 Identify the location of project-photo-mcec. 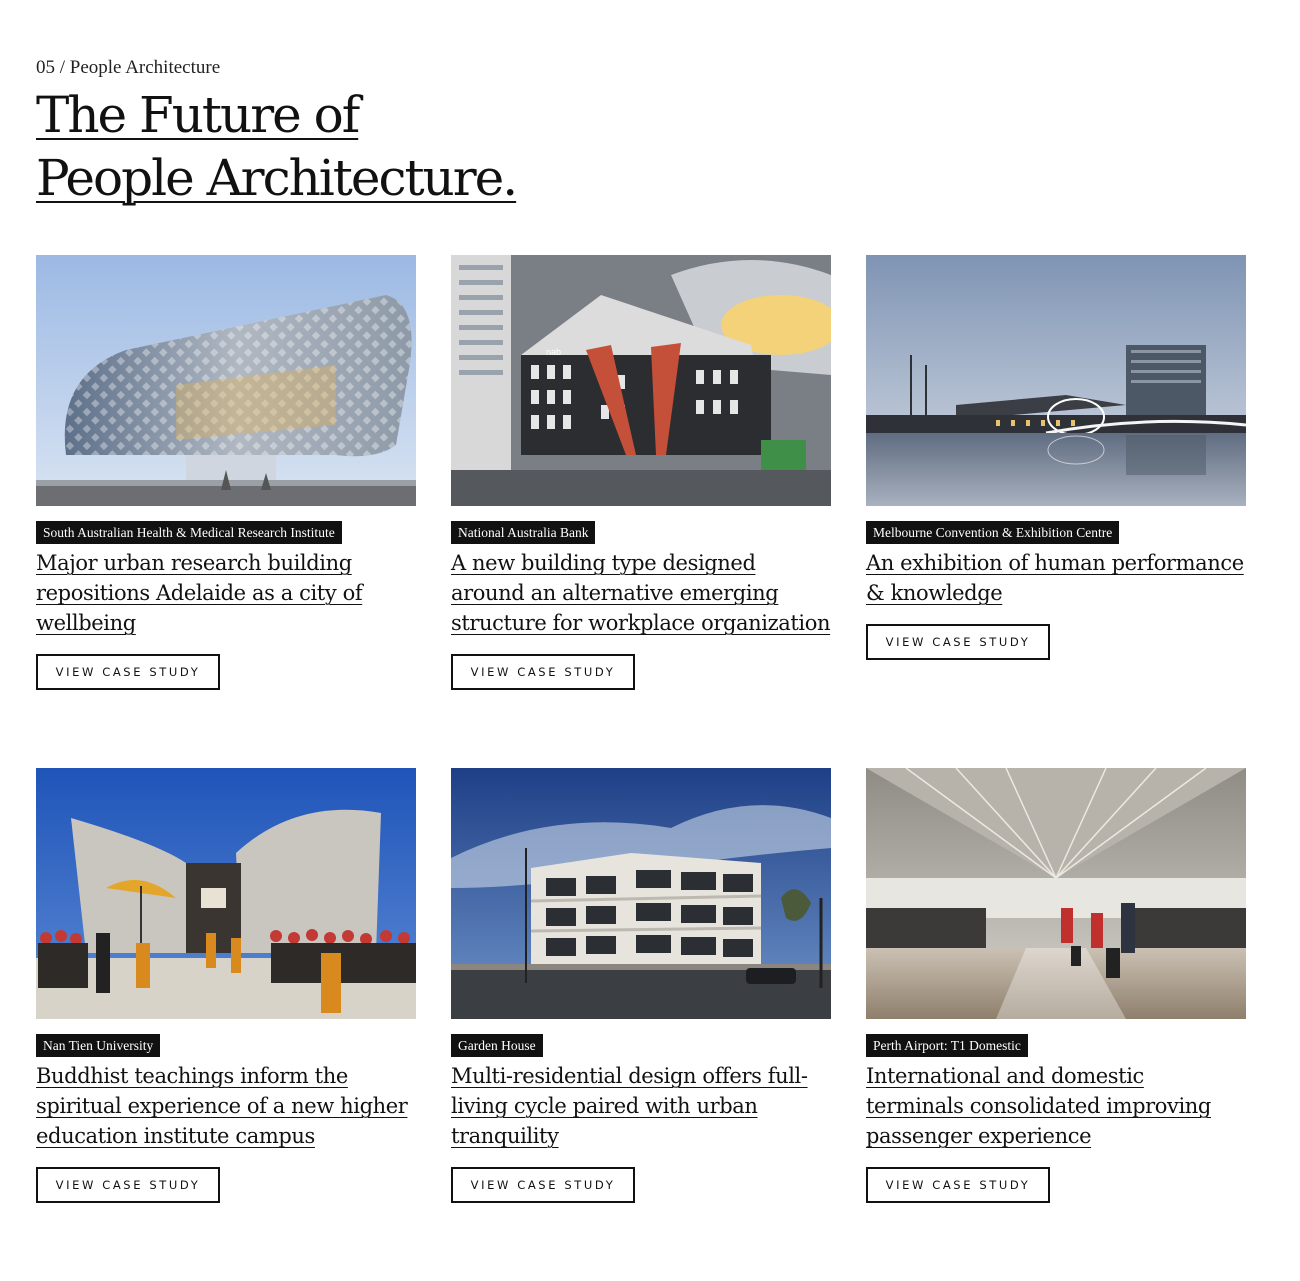
(1056, 380).